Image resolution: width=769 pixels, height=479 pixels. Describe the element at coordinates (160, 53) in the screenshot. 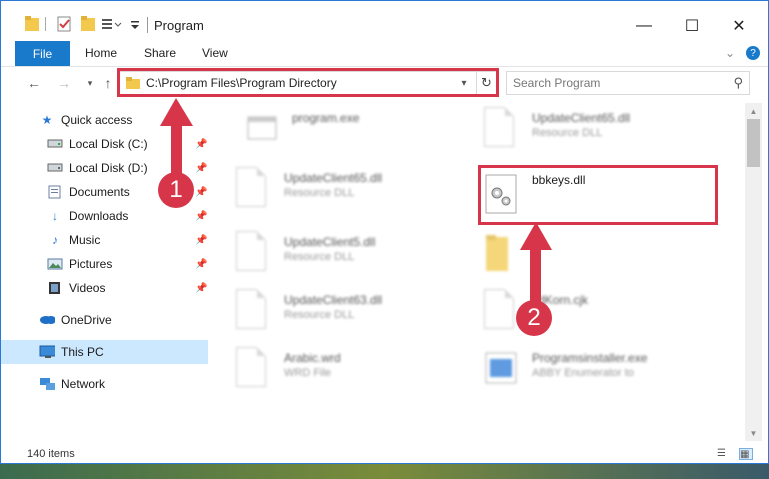

I see `tab-share: Share` at that location.